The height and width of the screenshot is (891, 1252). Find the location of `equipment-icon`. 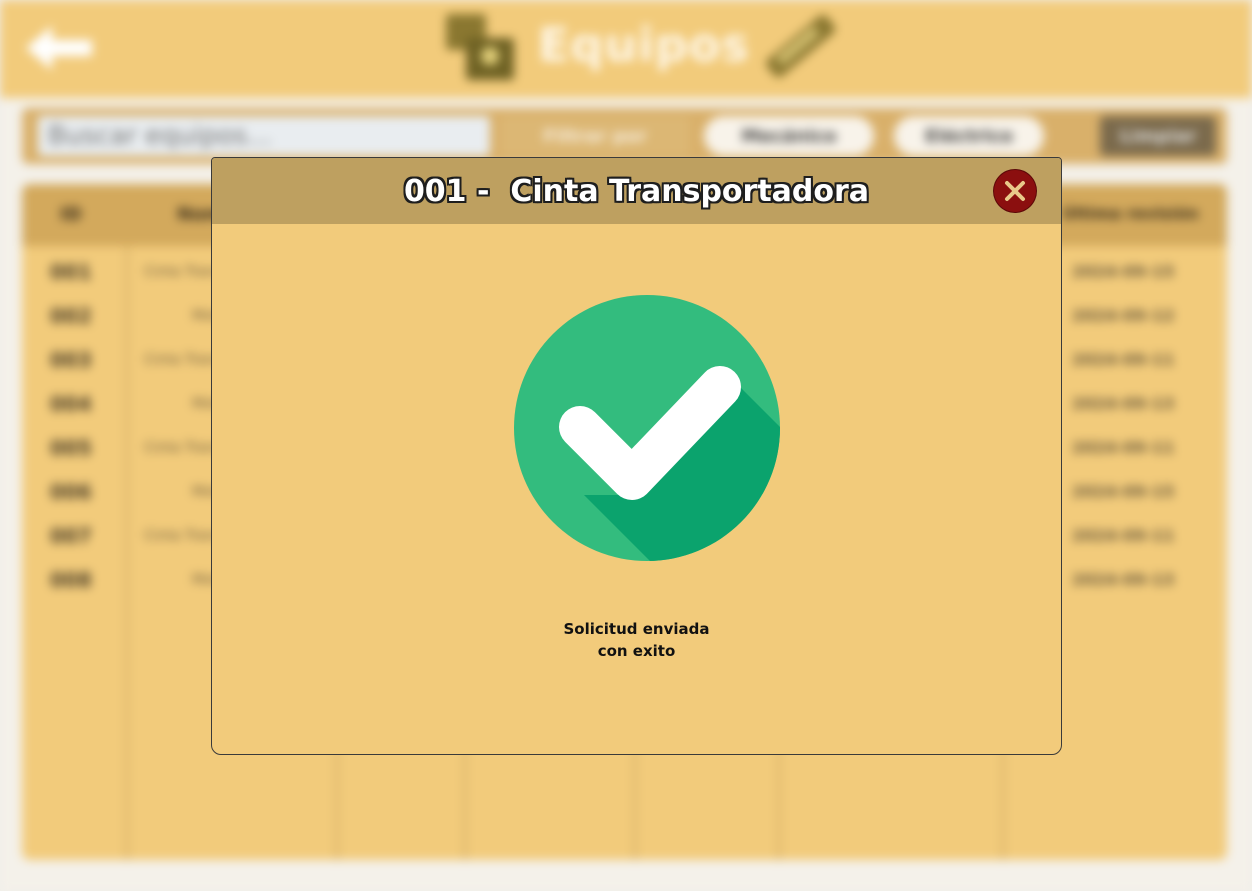

equipment-icon is located at coordinates (480, 47).